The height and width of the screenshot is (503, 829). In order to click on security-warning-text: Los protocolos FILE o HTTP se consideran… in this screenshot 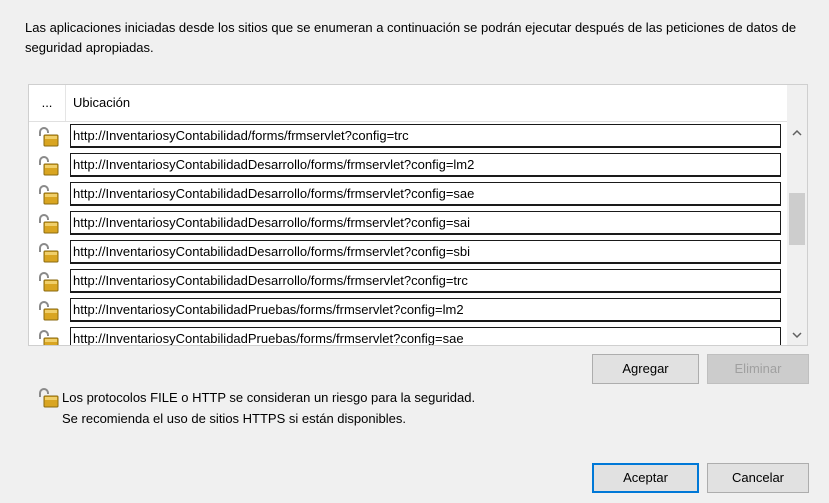, I will do `click(268, 408)`.